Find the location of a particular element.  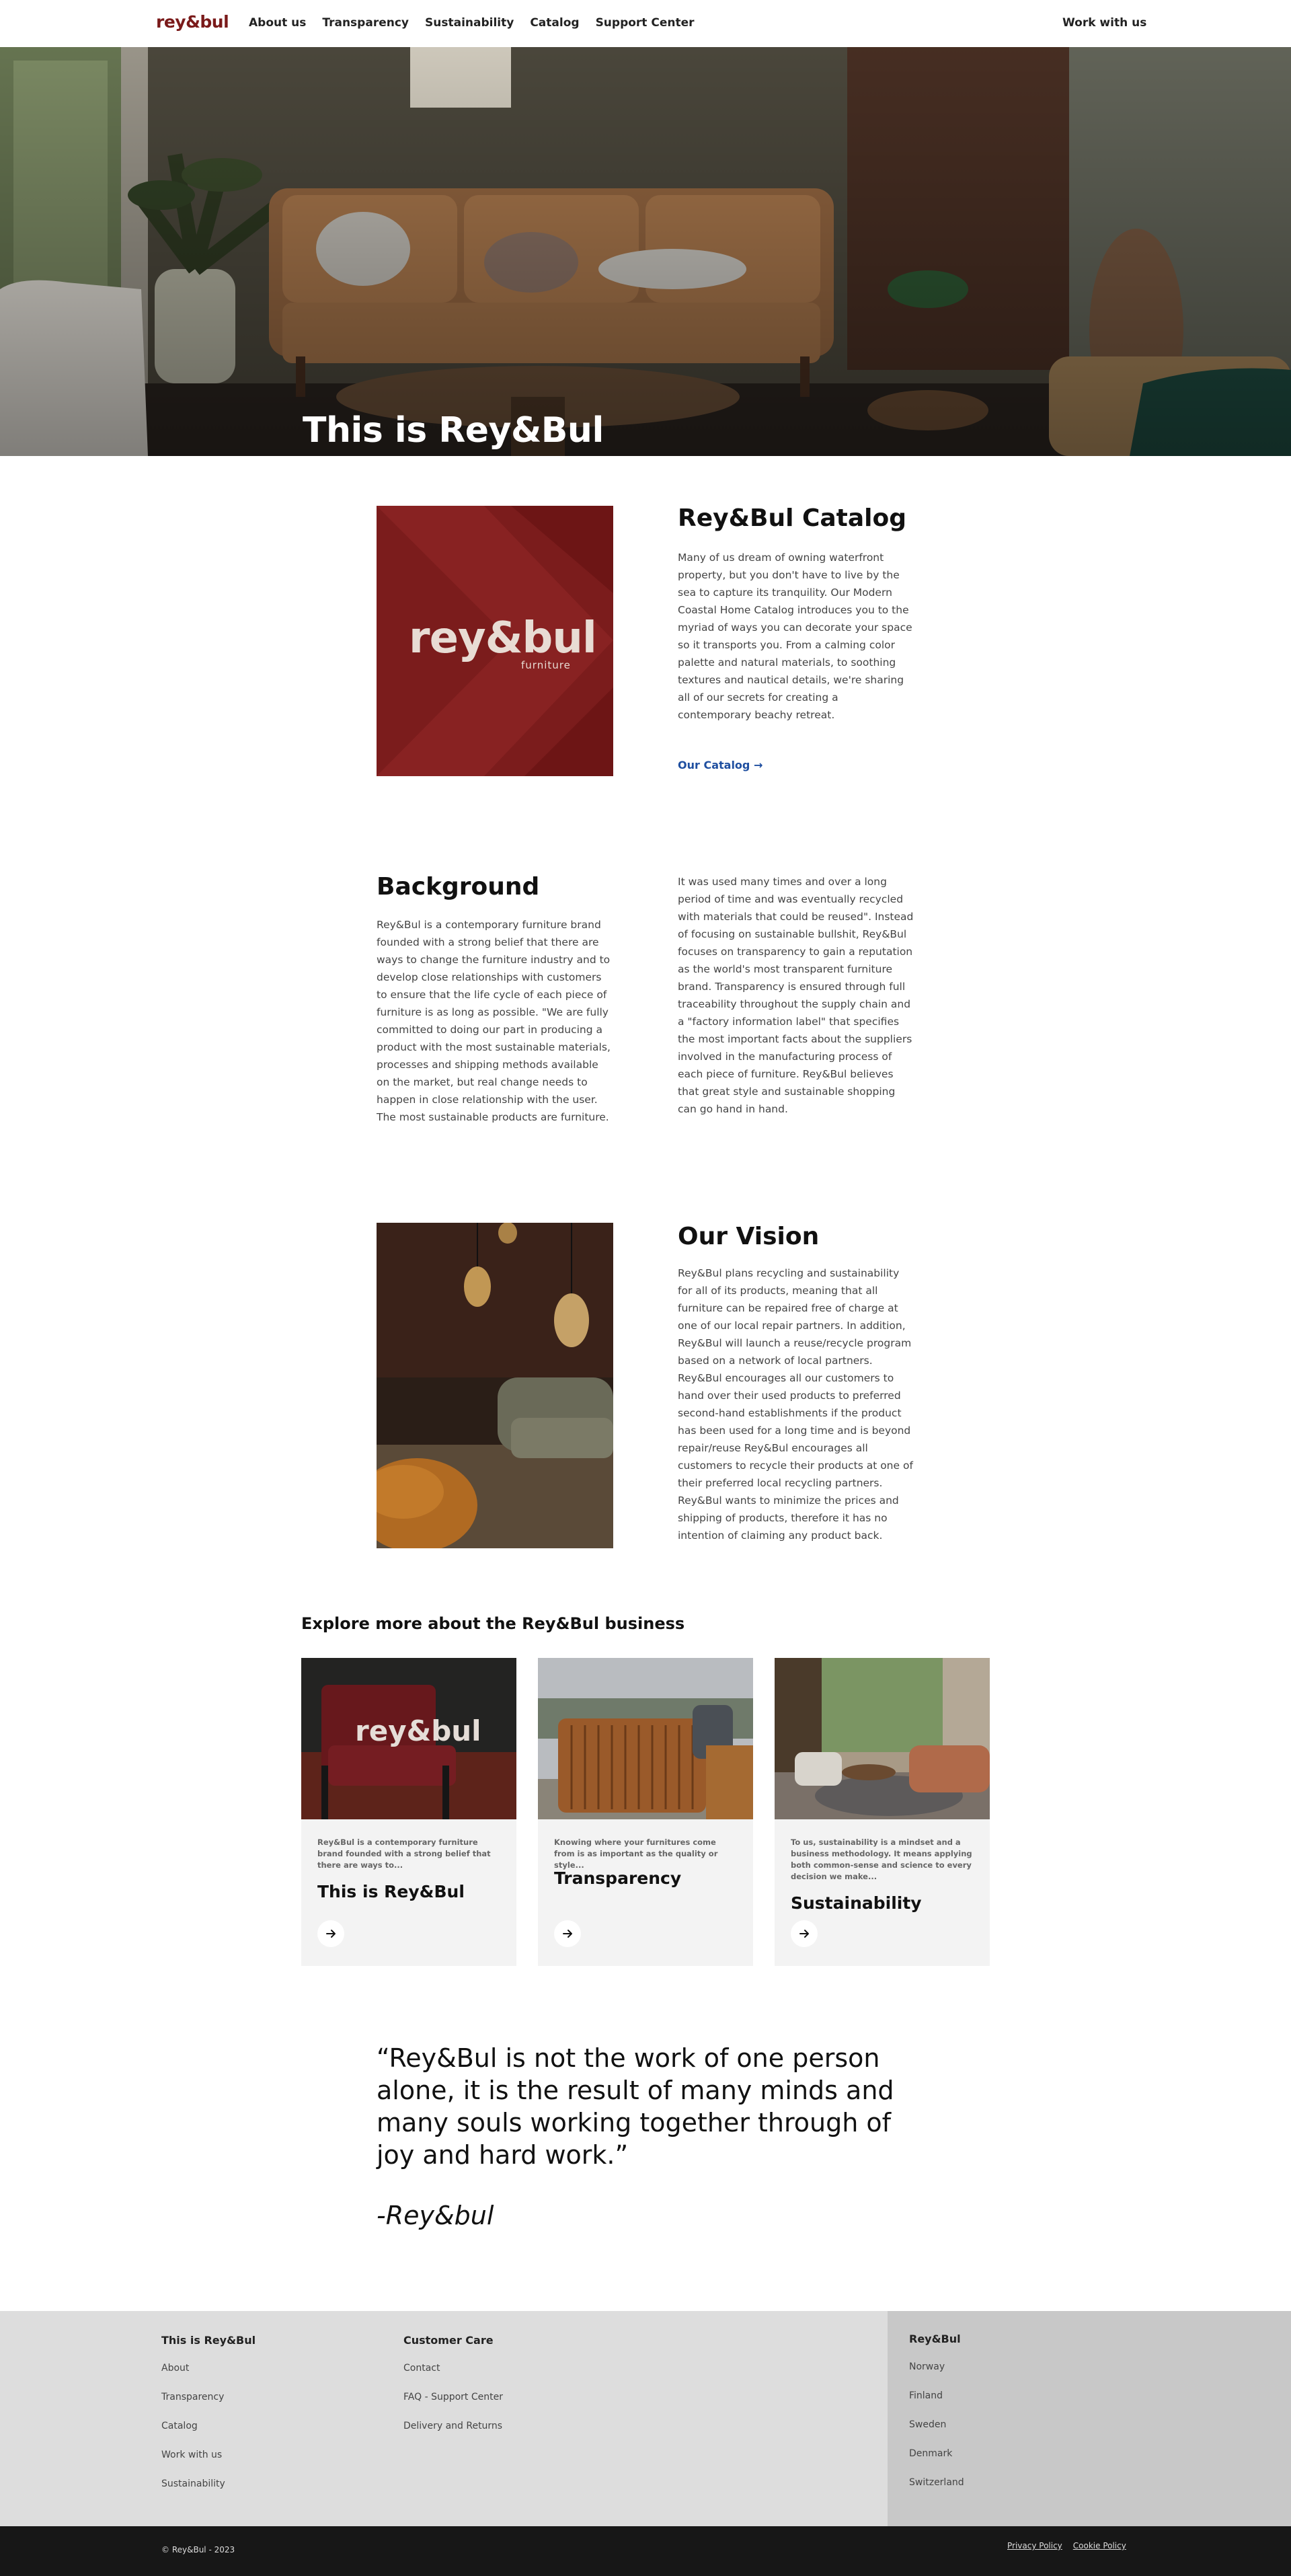

nav-link-support: Support Center is located at coordinates (645, 23).